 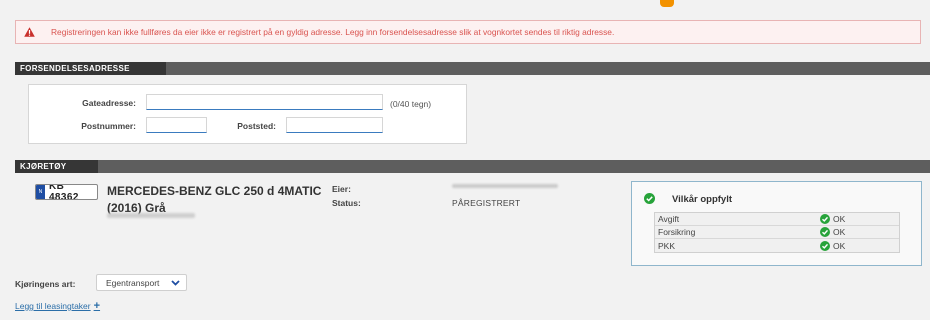 I want to click on brand-accent-tab, so click(x=667, y=3).